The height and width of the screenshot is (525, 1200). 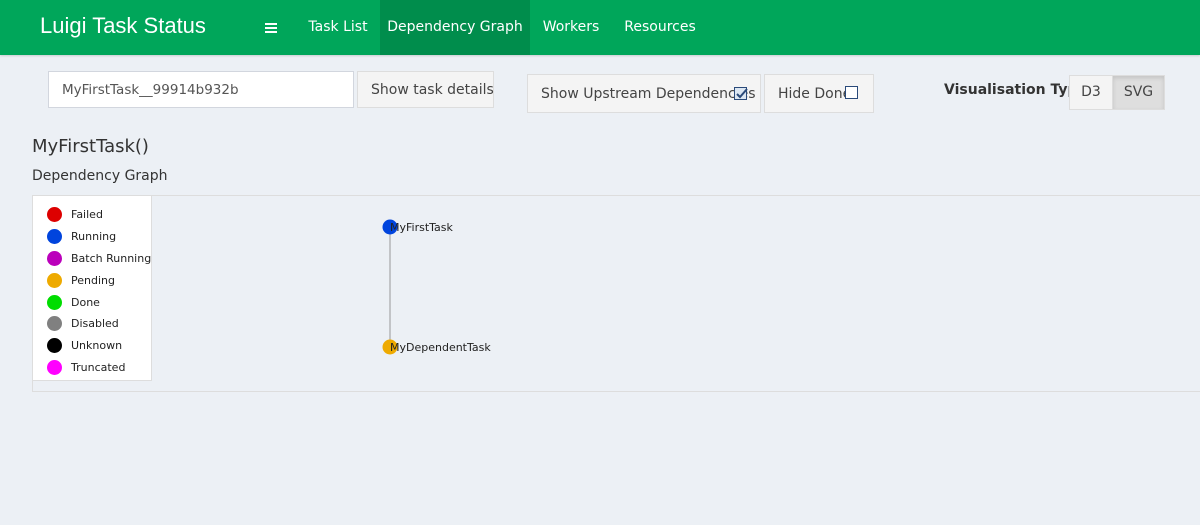 What do you see at coordinates (422, 227) in the screenshot?
I see `task-node-label: MyFirstTask` at bounding box center [422, 227].